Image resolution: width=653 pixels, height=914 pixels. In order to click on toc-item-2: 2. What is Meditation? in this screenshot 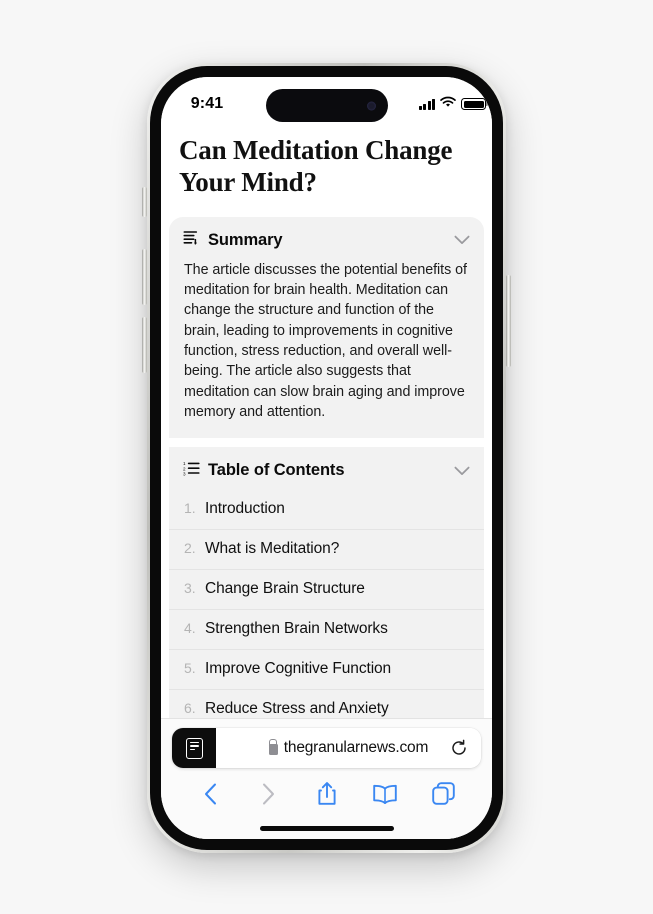, I will do `click(326, 549)`.